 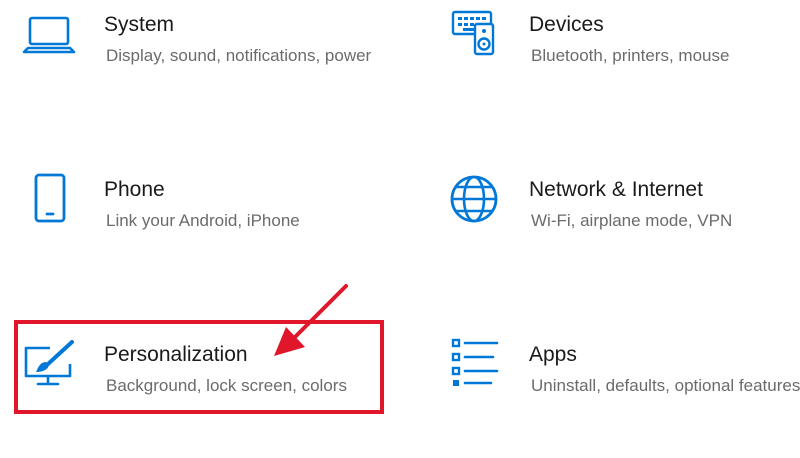 What do you see at coordinates (199, 367) in the screenshot?
I see `highlight-box` at bounding box center [199, 367].